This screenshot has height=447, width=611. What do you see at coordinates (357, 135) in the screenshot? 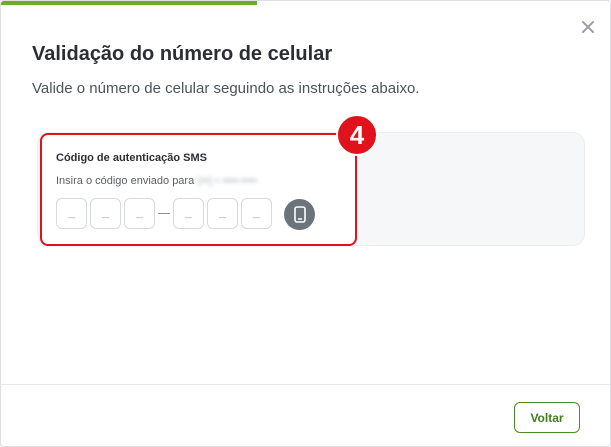
I see `step-badge: 4` at bounding box center [357, 135].